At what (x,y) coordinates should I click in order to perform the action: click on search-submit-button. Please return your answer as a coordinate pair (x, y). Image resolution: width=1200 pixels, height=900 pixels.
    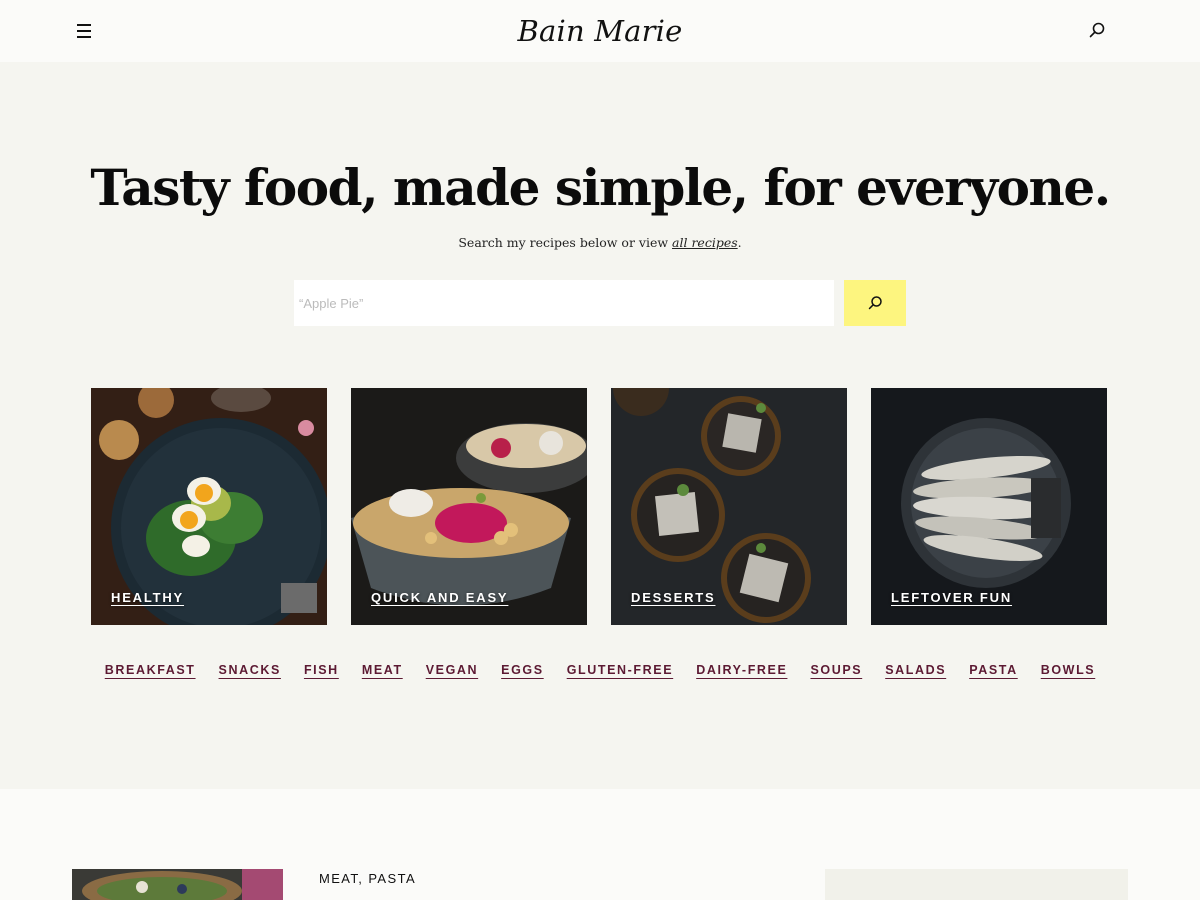
    Looking at the image, I should click on (875, 303).